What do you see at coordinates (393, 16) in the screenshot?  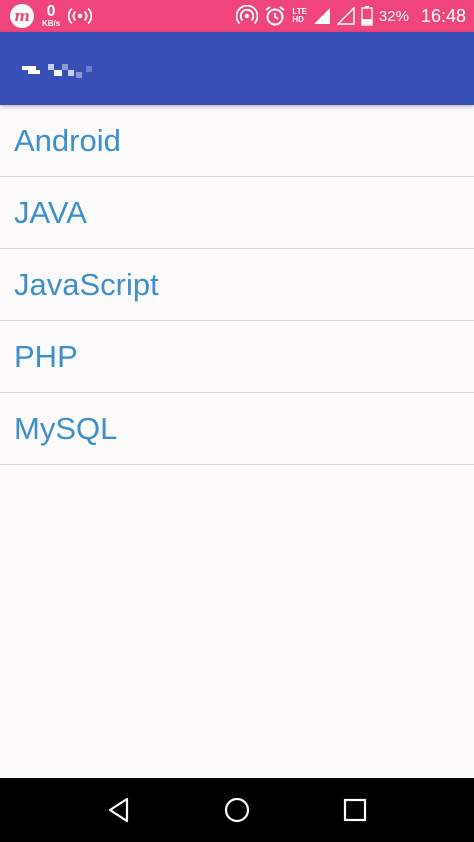 I see `battery-percent: 32%` at bounding box center [393, 16].